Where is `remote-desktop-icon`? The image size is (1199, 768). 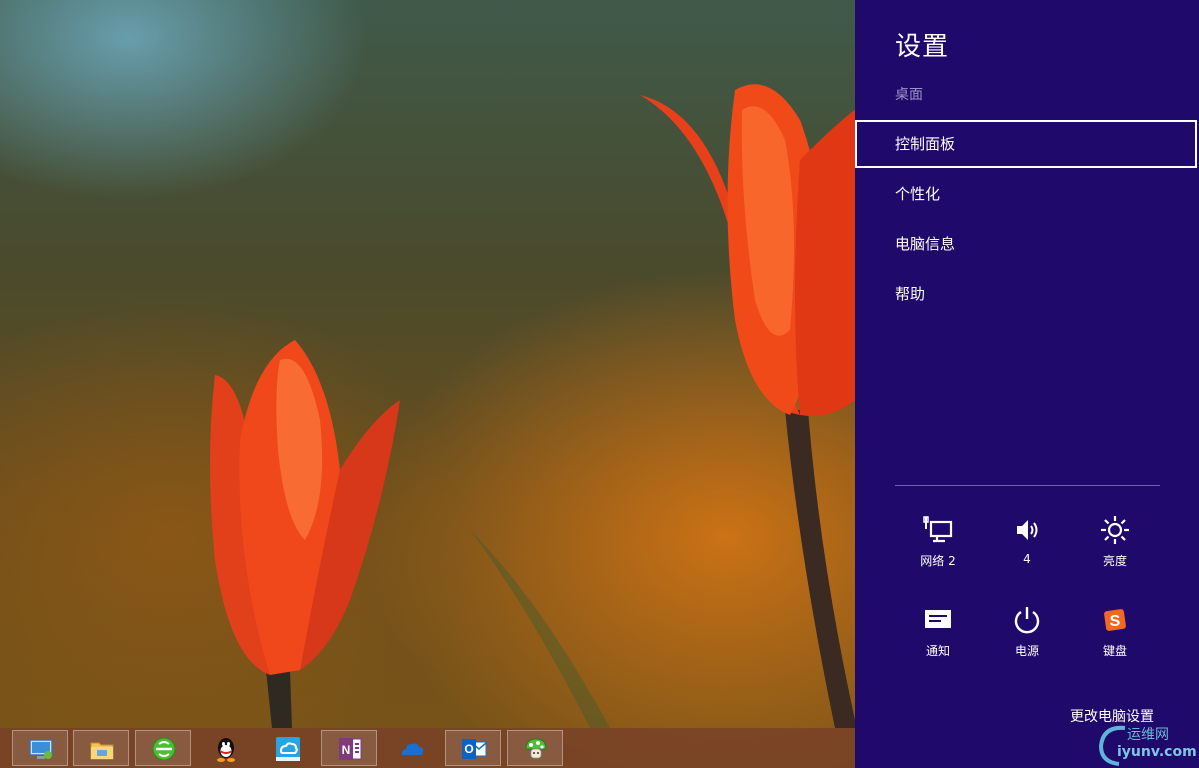 remote-desktop-icon is located at coordinates (41, 749).